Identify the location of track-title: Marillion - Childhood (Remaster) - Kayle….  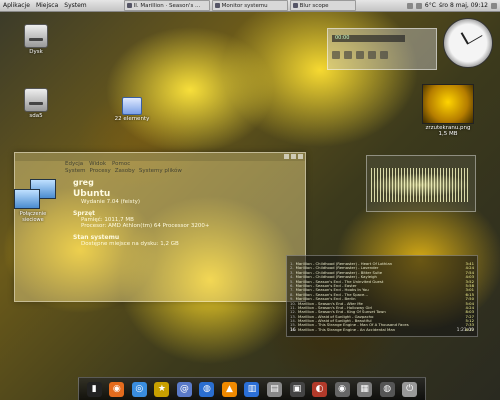
(336, 277).